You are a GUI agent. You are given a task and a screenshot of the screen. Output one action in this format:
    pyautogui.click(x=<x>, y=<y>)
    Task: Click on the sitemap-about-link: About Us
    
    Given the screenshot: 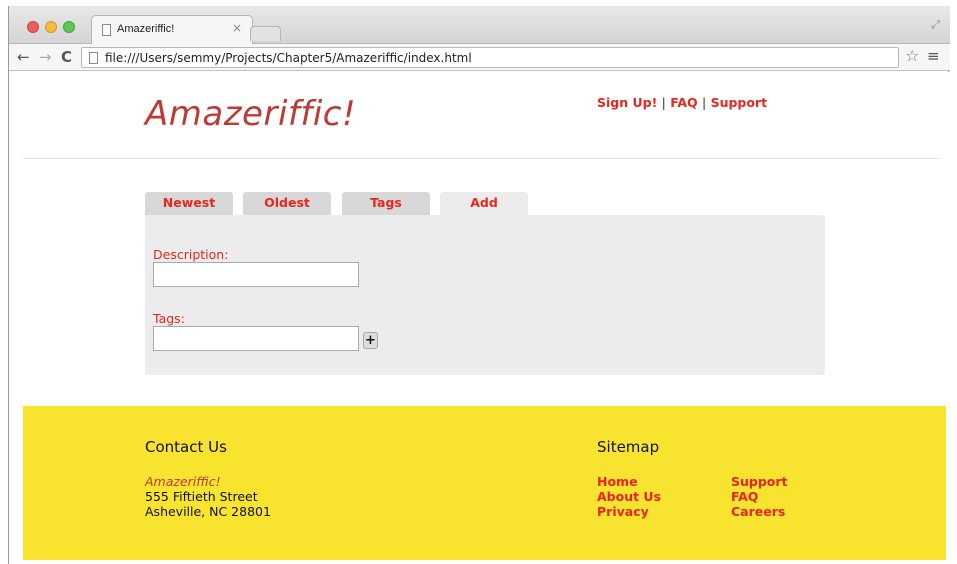 What is the action you would take?
    pyautogui.click(x=629, y=496)
    